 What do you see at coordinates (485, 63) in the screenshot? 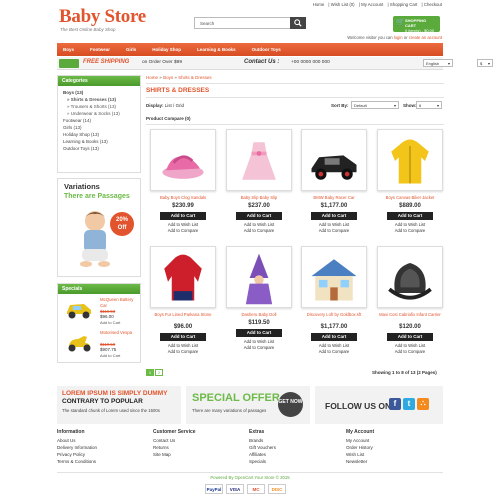
I see `currency-select: $ ▾` at bounding box center [485, 63].